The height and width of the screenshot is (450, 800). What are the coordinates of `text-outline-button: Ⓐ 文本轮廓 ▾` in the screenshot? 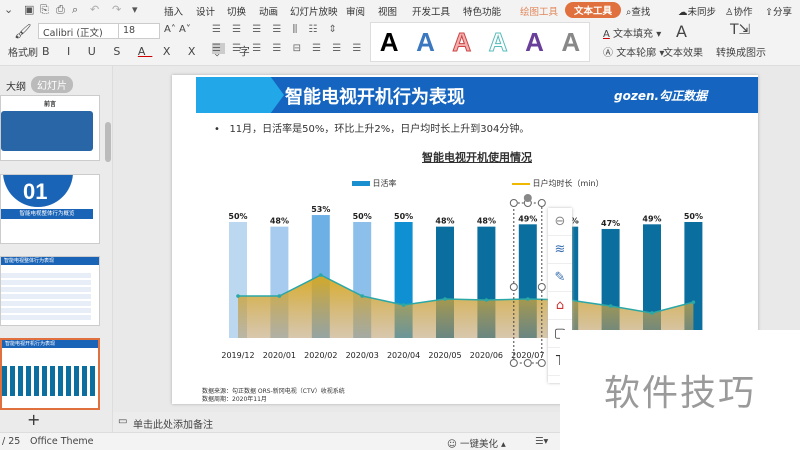 It's located at (633, 51).